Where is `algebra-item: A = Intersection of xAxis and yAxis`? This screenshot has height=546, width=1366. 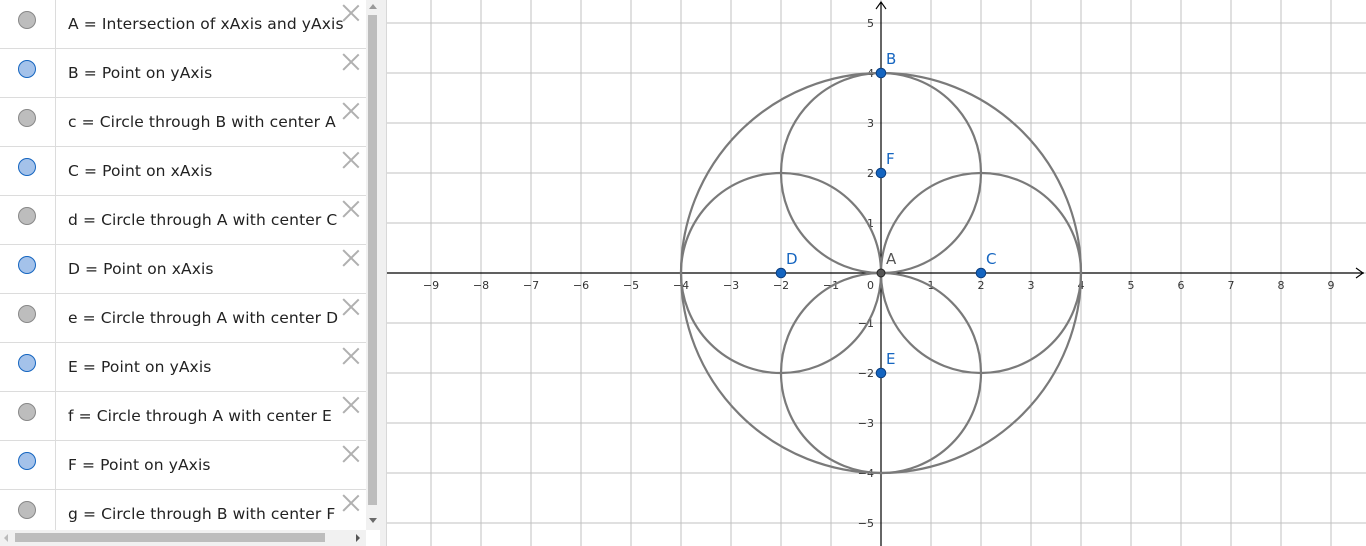
algebra-item: A = Intersection of xAxis and yAxis is located at coordinates (183, 24).